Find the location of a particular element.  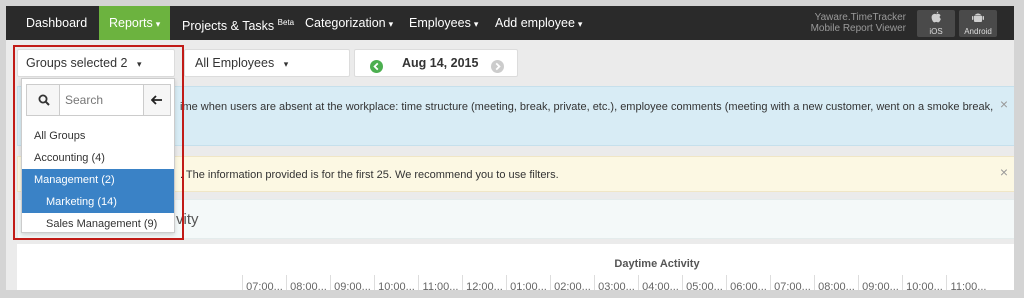

highlight-annotation is located at coordinates (98, 142).